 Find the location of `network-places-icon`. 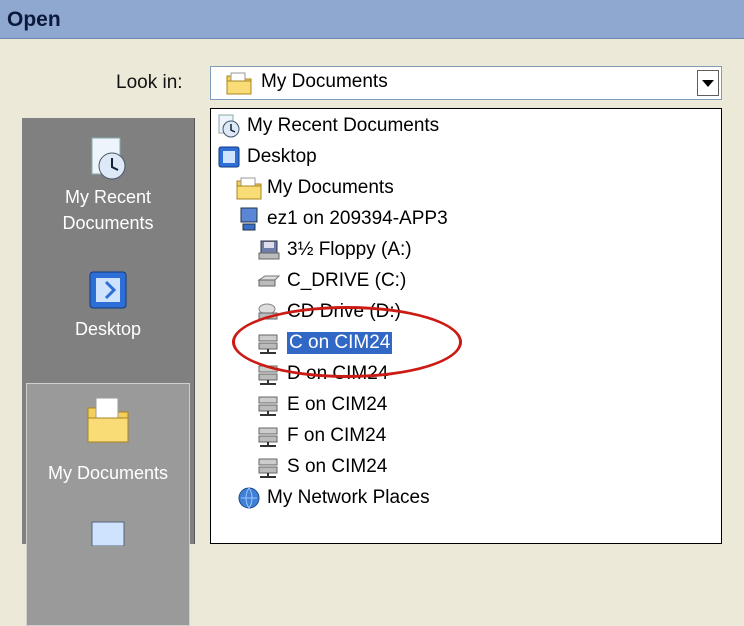

network-places-icon is located at coordinates (249, 498).